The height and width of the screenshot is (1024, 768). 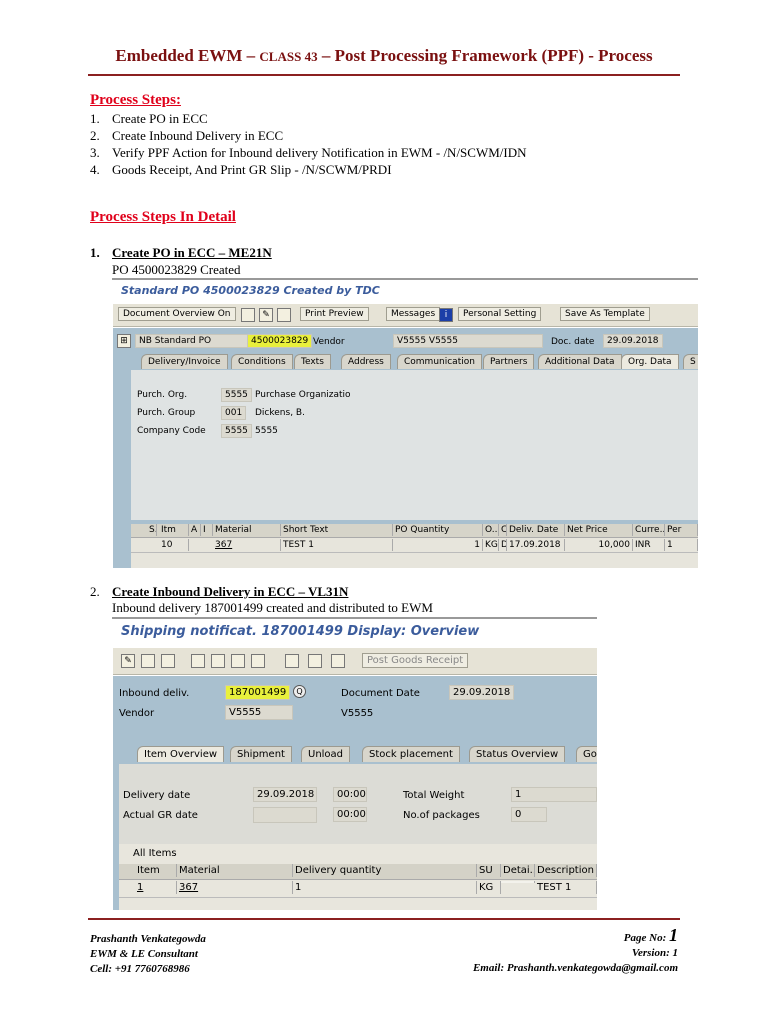 What do you see at coordinates (184, 361) in the screenshot?
I see `tab-delivery-invoice: Delivery/Invoice` at bounding box center [184, 361].